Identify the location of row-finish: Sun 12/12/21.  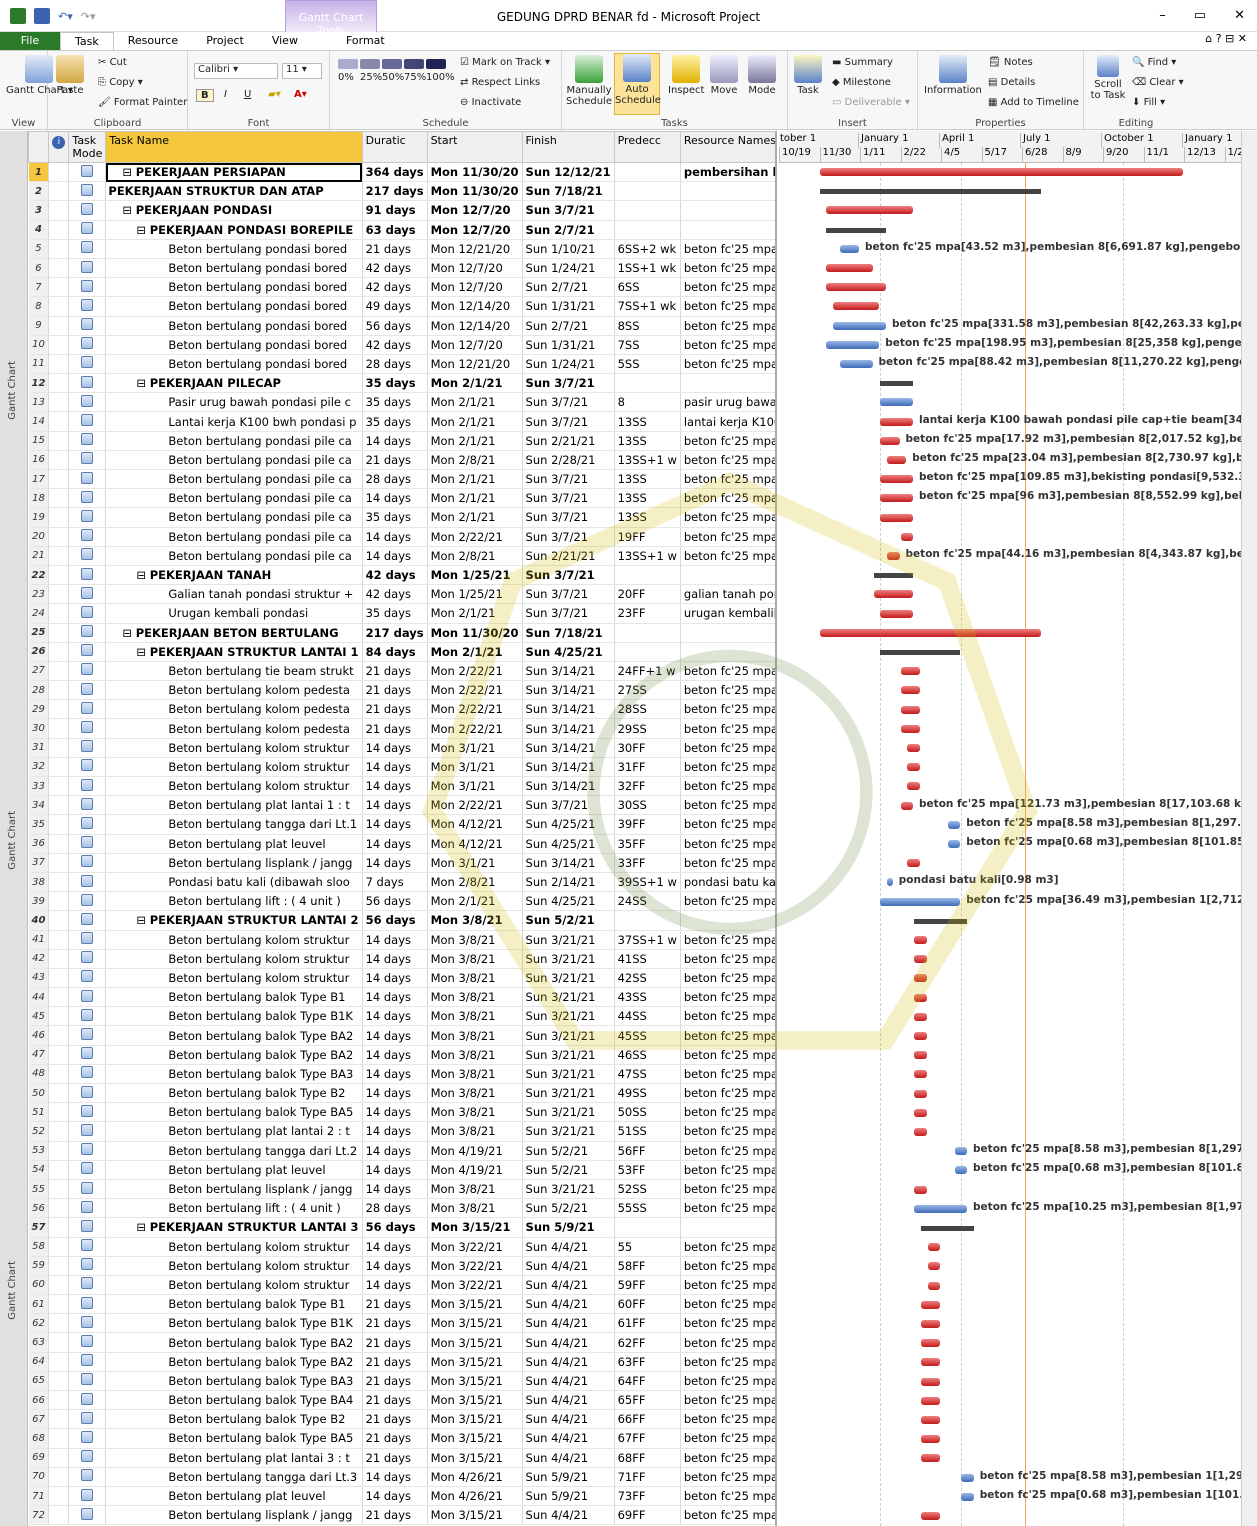
(568, 172).